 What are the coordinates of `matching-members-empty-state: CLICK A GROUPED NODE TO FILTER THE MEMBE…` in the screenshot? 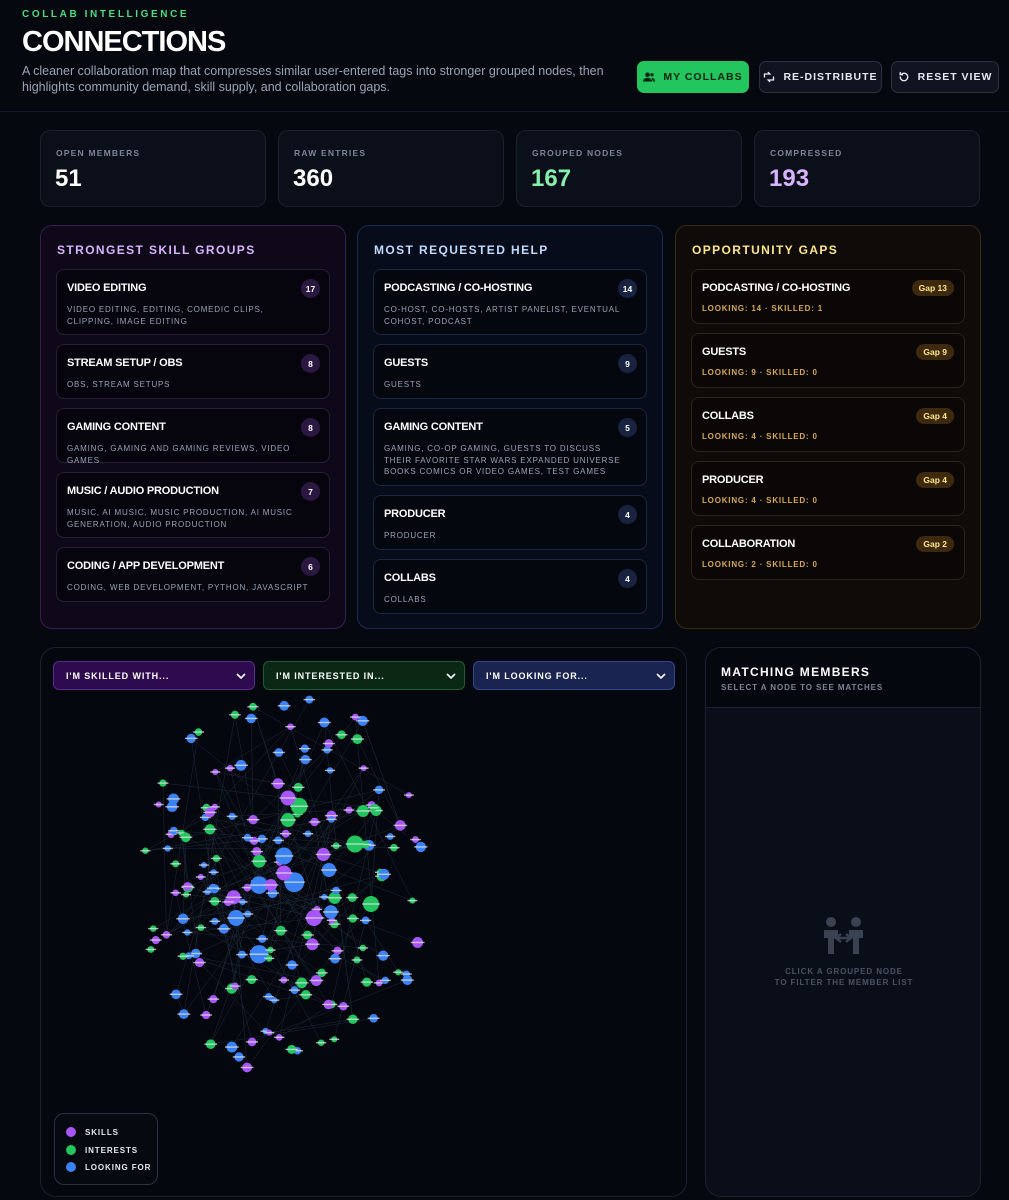 It's located at (843, 977).